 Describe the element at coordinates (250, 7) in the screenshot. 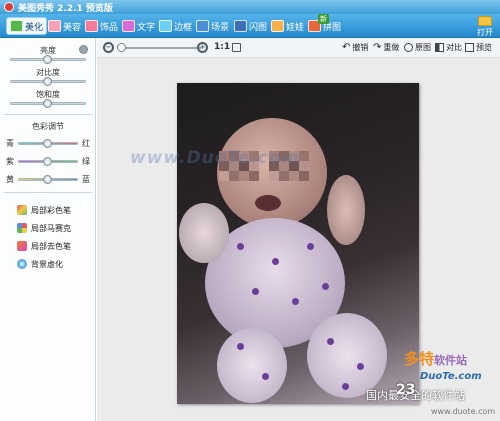

I see `title-bar: 美图秀秀 2.2.1 预览版` at that location.